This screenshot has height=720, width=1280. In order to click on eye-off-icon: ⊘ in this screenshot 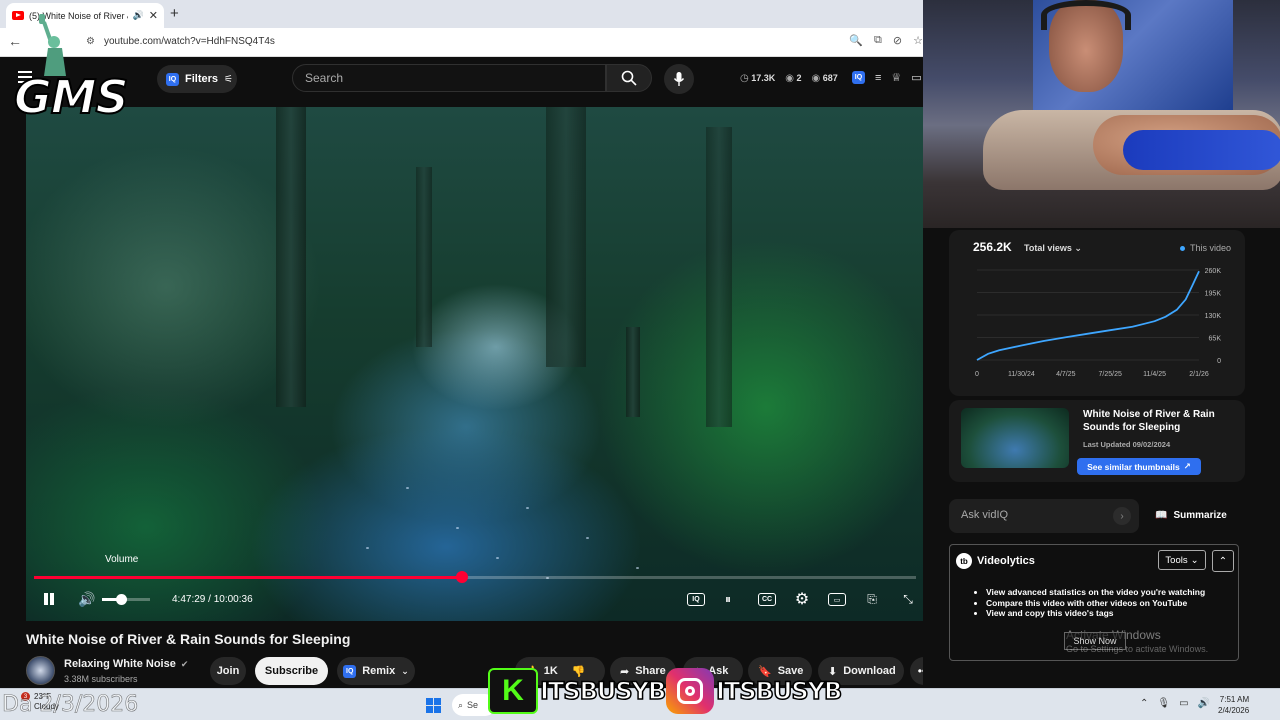, I will do `click(897, 40)`.